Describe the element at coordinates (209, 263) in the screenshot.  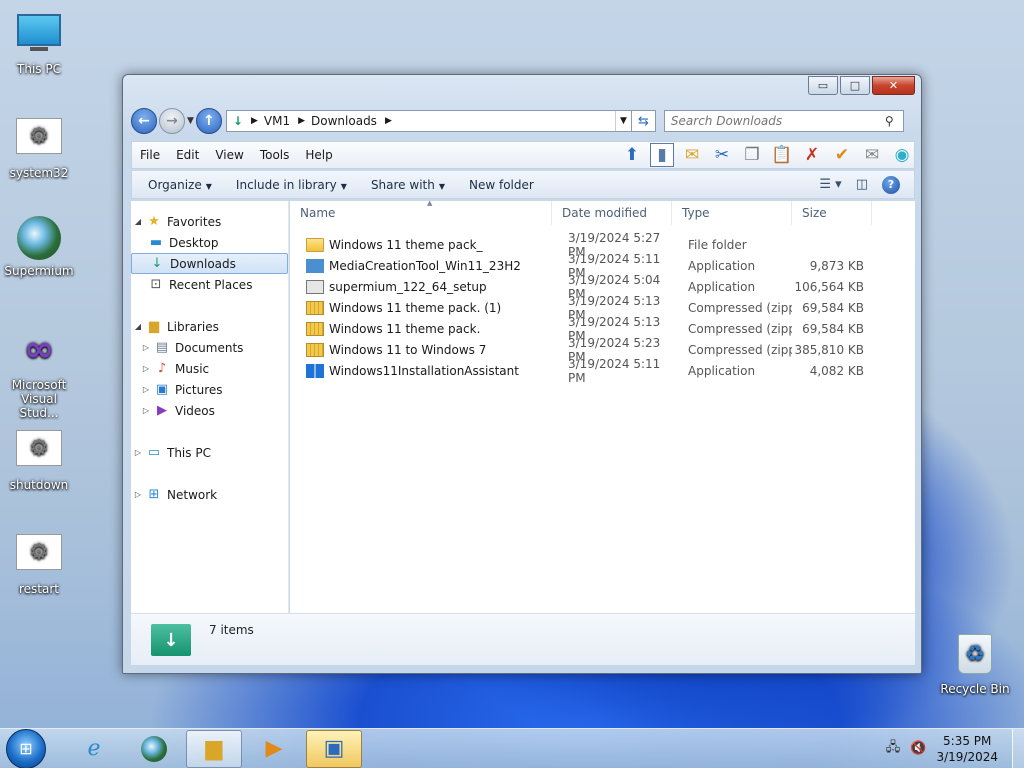
I see `nav-downloads: ↓ Downloads` at that location.